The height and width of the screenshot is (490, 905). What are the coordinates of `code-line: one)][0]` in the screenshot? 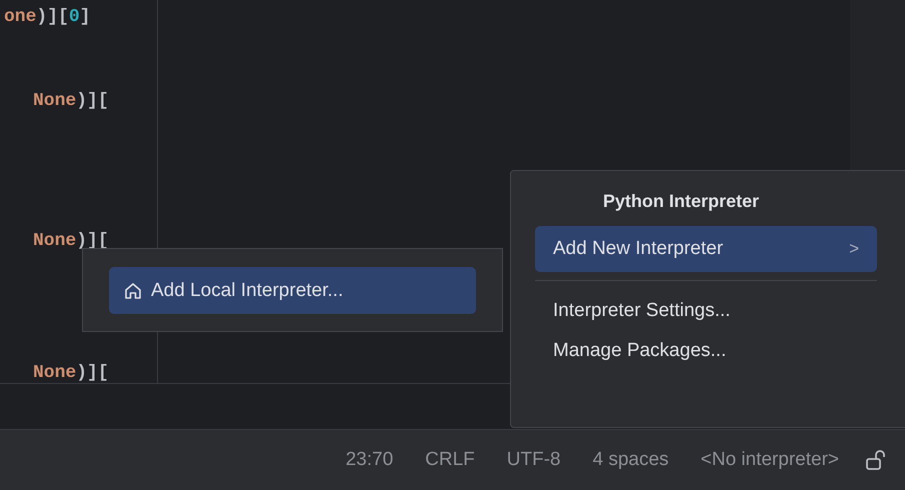 It's located at (47, 17).